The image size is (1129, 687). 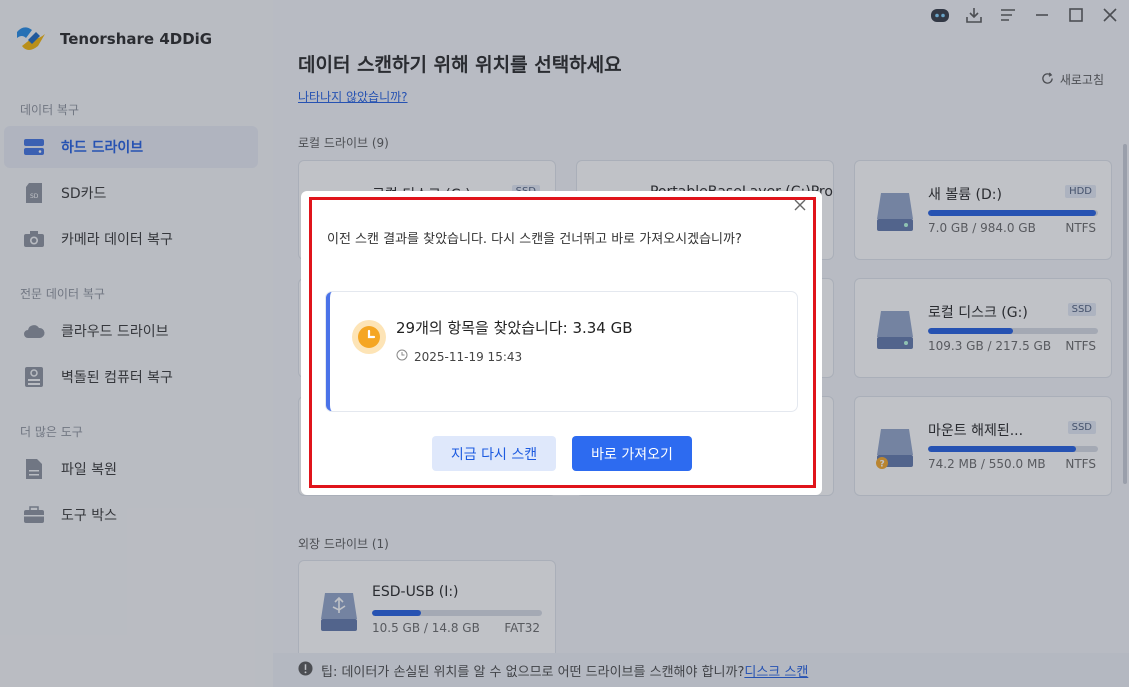 I want to click on scan-result-card: 29개의 항목을 찾았습니다: 3.34 GB 2025-11-19 15:43, so click(x=561, y=351).